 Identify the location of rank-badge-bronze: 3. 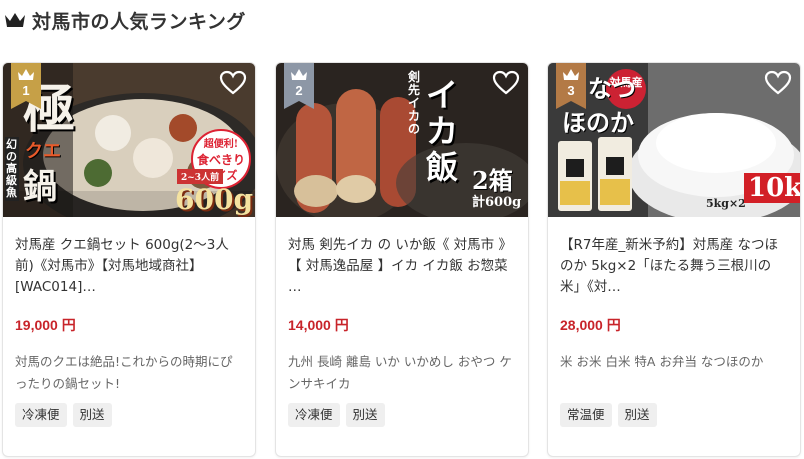
(571, 86).